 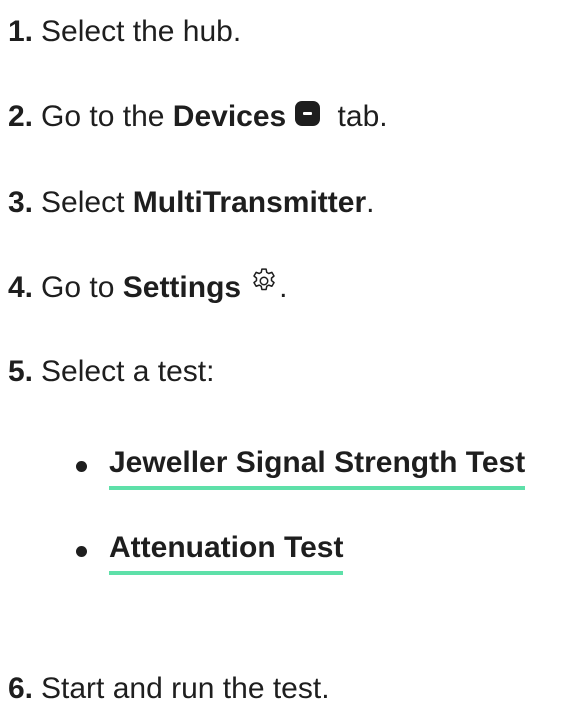 What do you see at coordinates (264, 281) in the screenshot?
I see `gear-icon` at bounding box center [264, 281].